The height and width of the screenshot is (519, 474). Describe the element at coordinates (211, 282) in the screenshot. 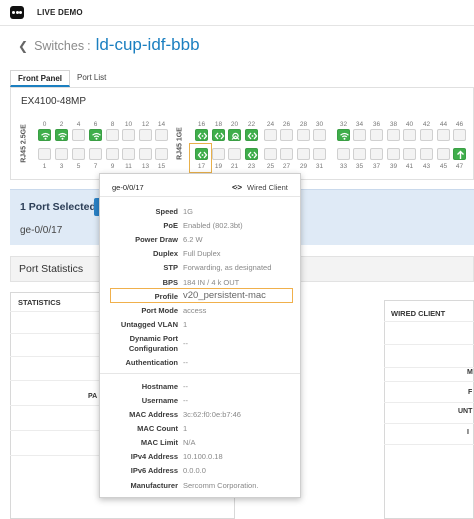

I see `popup-value-bps: 184 IN / 4 k OUT` at that location.